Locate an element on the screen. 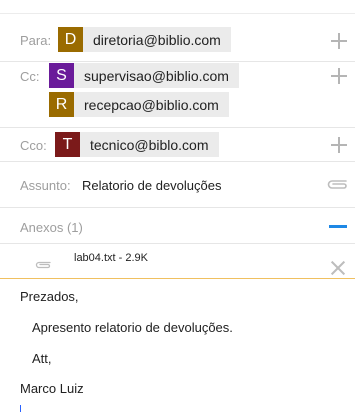 Image resolution: width=355 pixels, height=414 pixels. recipient-chip: D diretoria@biblio.com is located at coordinates (144, 39).